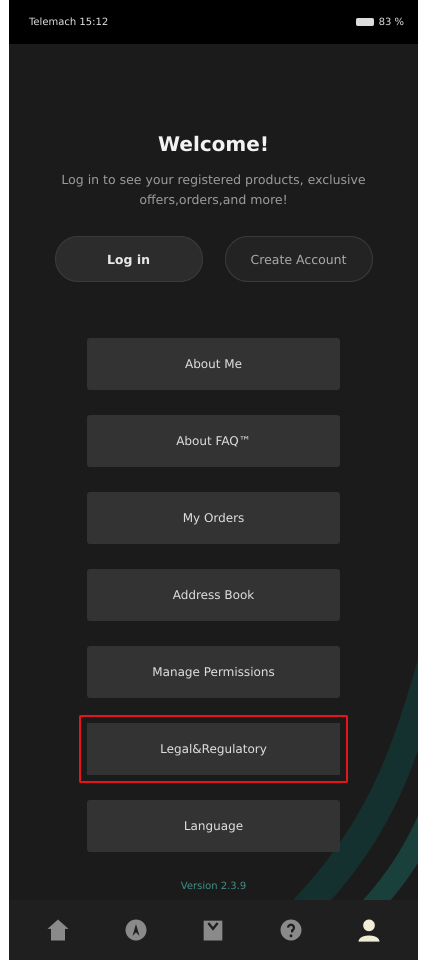 This screenshot has height=960, width=427. Describe the element at coordinates (213, 441) in the screenshot. I see `menu-button: About FAQ™` at that location.